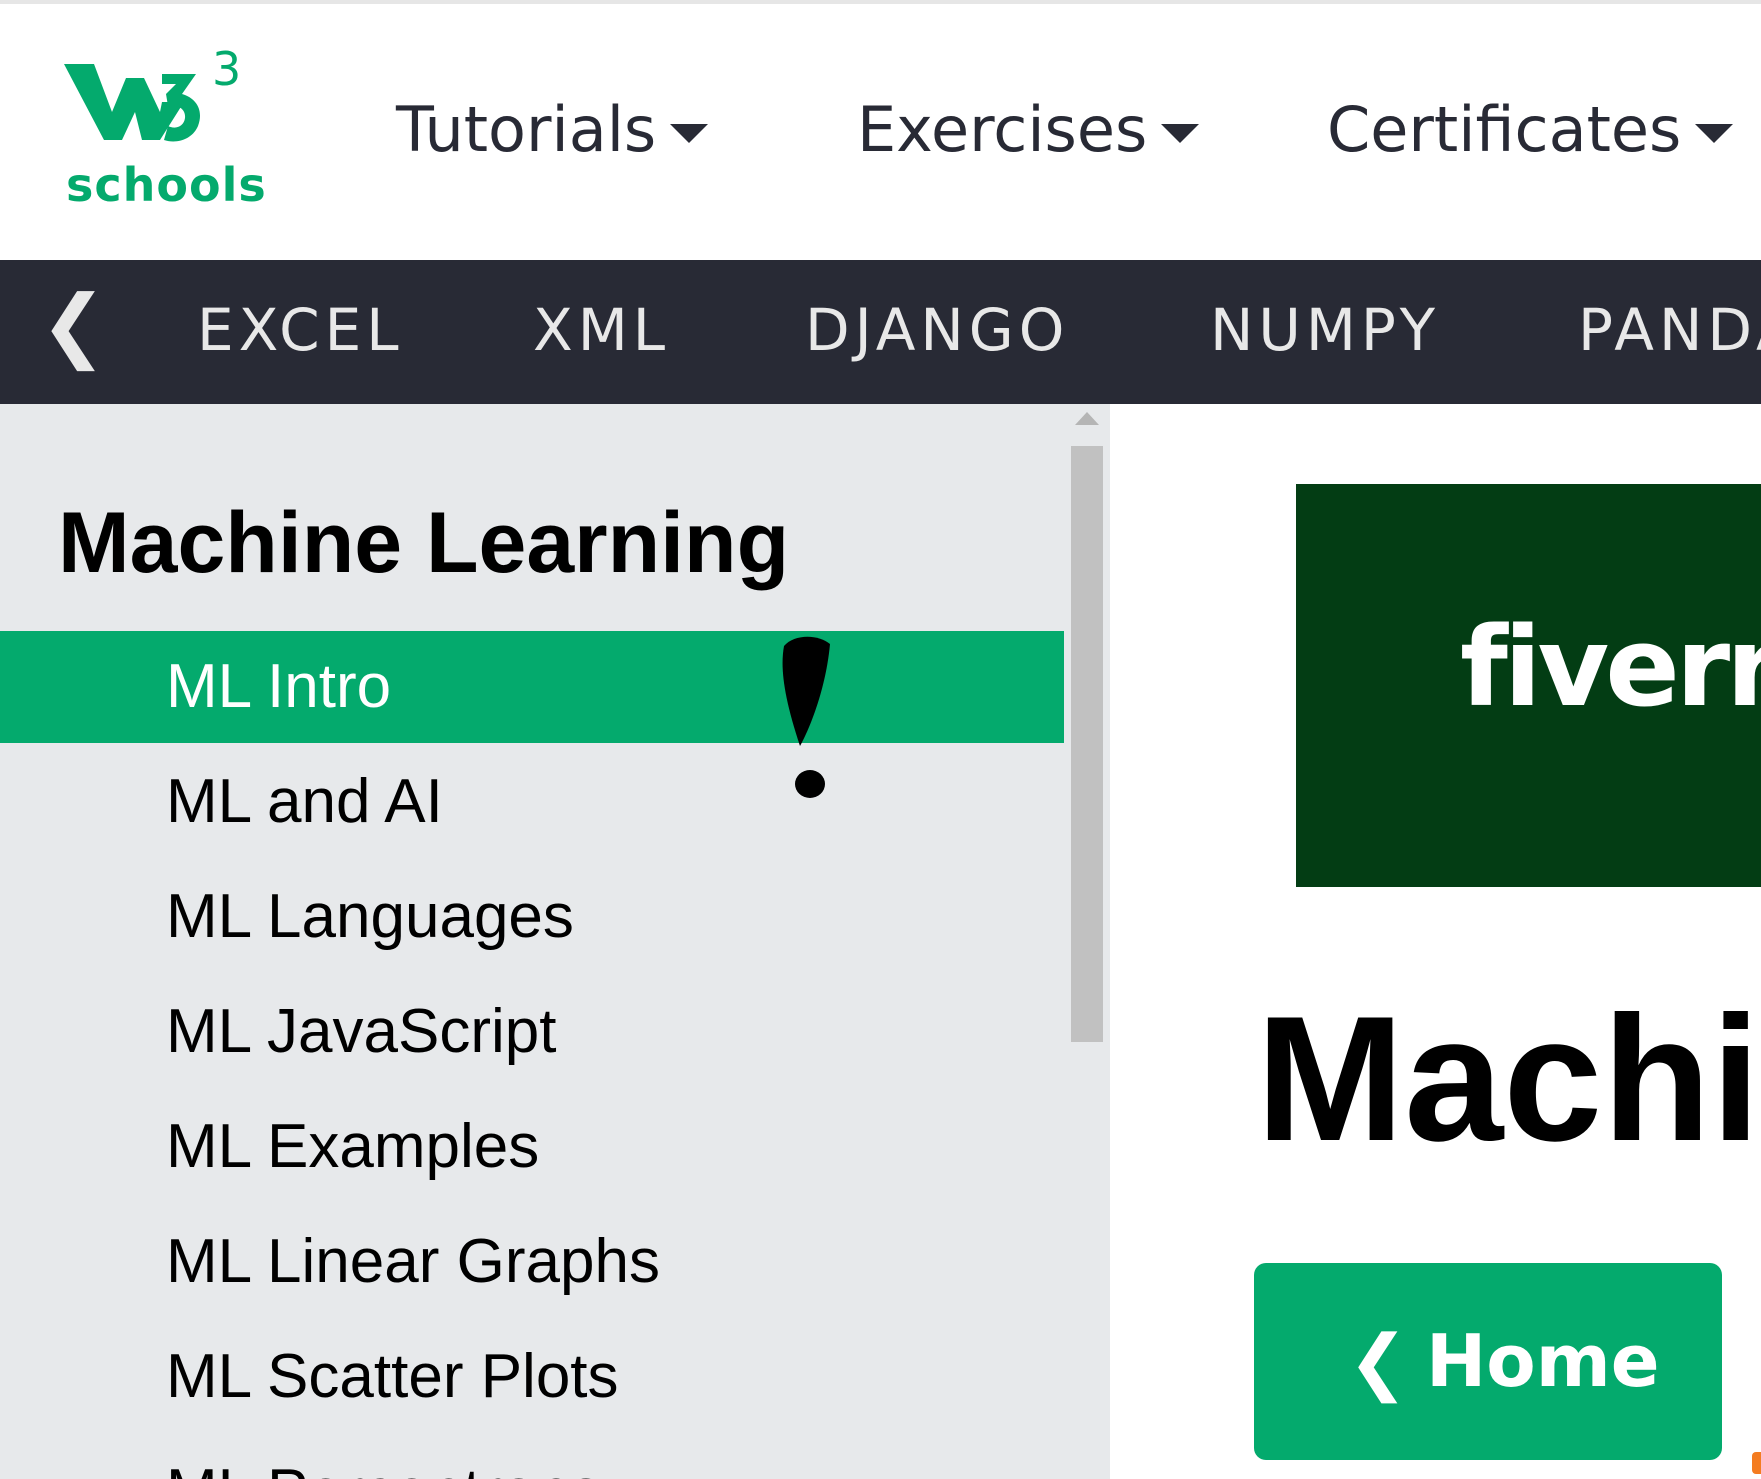  What do you see at coordinates (532, 917) in the screenshot?
I see `sidebar-item-ml-languages: ML Languages` at bounding box center [532, 917].